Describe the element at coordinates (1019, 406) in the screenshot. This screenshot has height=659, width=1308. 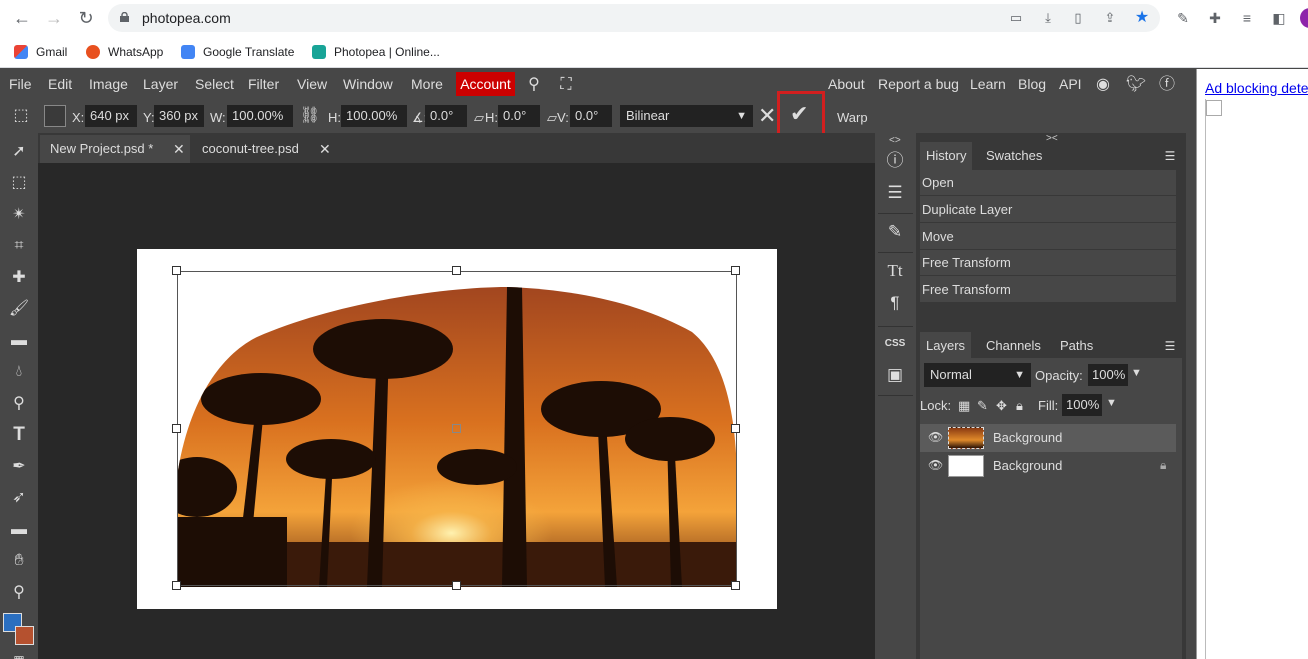
I see `lock-all-icon: 🔒︎` at that location.